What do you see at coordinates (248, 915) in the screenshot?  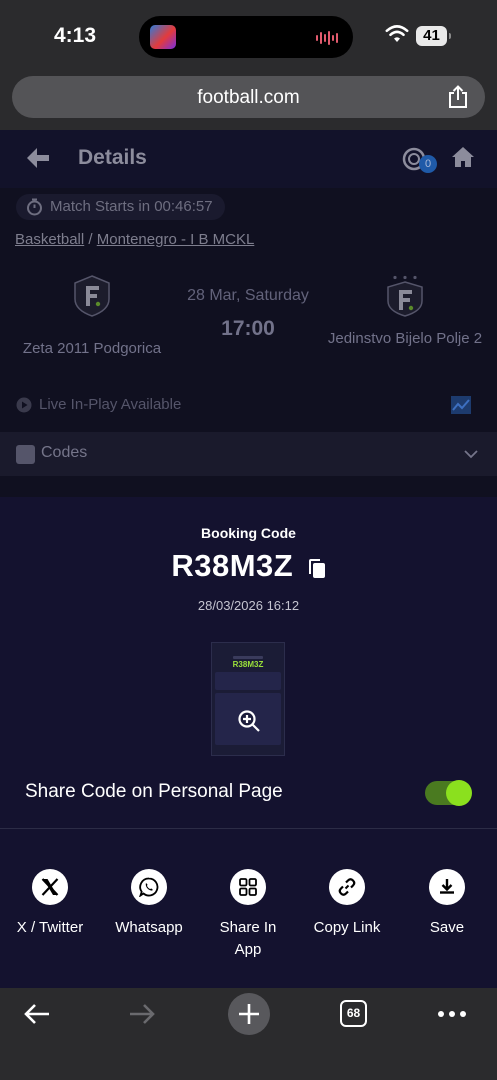 I see `share-in-app-button: Share In App` at bounding box center [248, 915].